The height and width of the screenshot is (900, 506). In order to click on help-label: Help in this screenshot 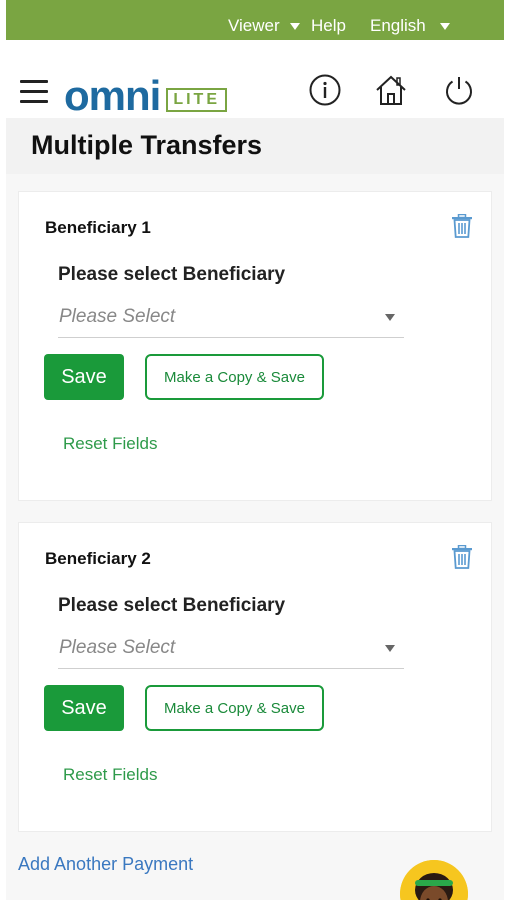, I will do `click(328, 25)`.